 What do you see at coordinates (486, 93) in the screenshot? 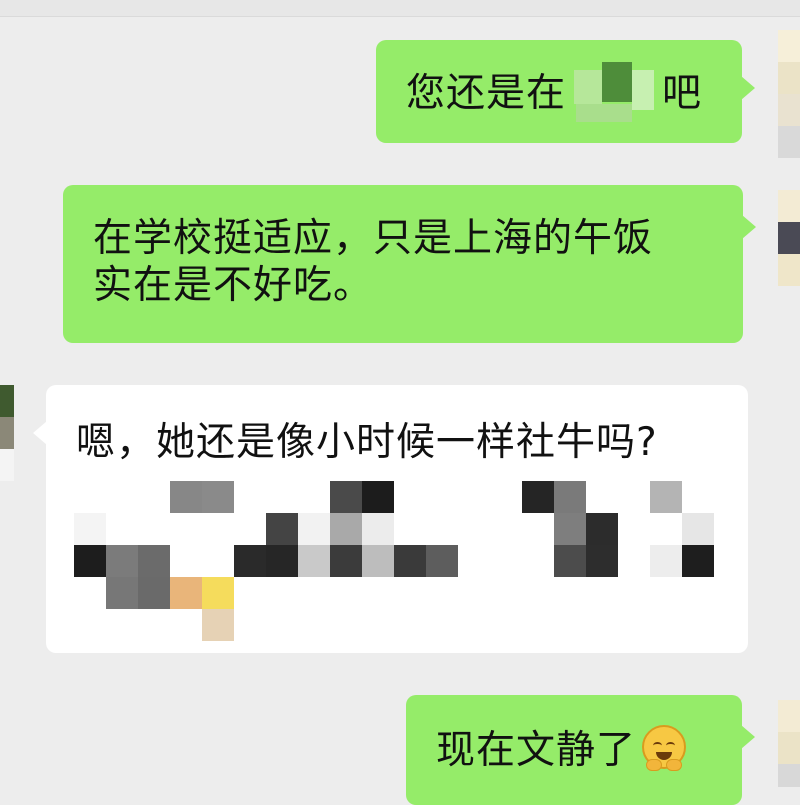
I see `message-text: 您还是在` at bounding box center [486, 93].